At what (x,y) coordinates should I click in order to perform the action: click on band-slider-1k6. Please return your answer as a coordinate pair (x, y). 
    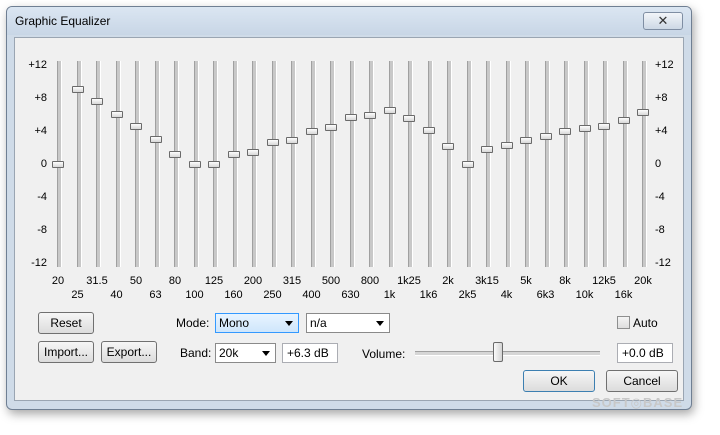
    Looking at the image, I should click on (429, 155).